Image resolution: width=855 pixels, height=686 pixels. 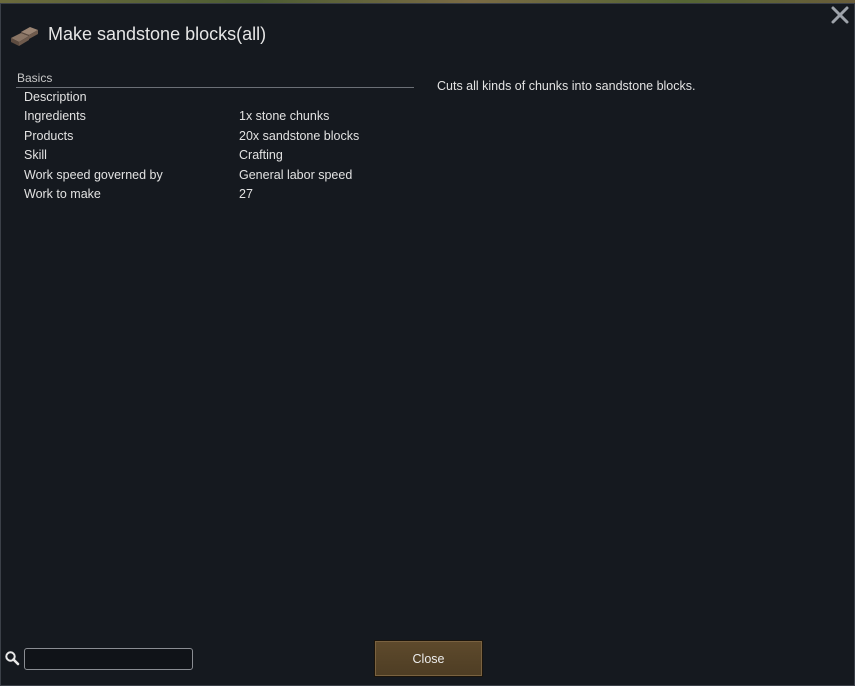 What do you see at coordinates (62, 193) in the screenshot?
I see `stat-label: Work to make` at bounding box center [62, 193].